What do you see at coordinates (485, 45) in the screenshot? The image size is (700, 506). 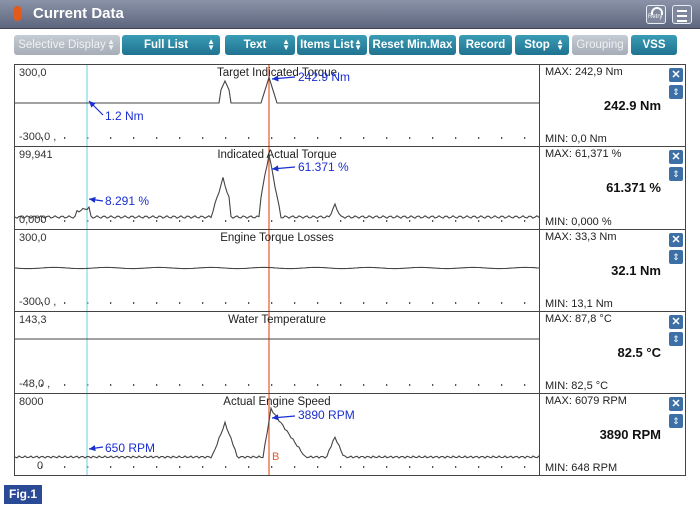 I see `toolbar-button-record: Record` at bounding box center [485, 45].